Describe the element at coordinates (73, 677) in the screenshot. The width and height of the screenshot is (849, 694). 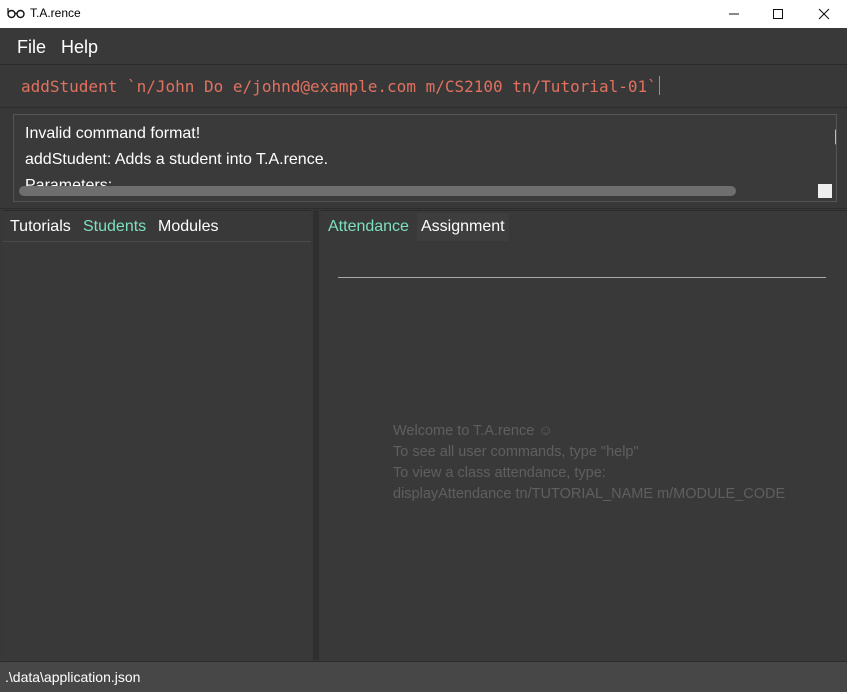
I see `save-location: .\data\application.json` at that location.